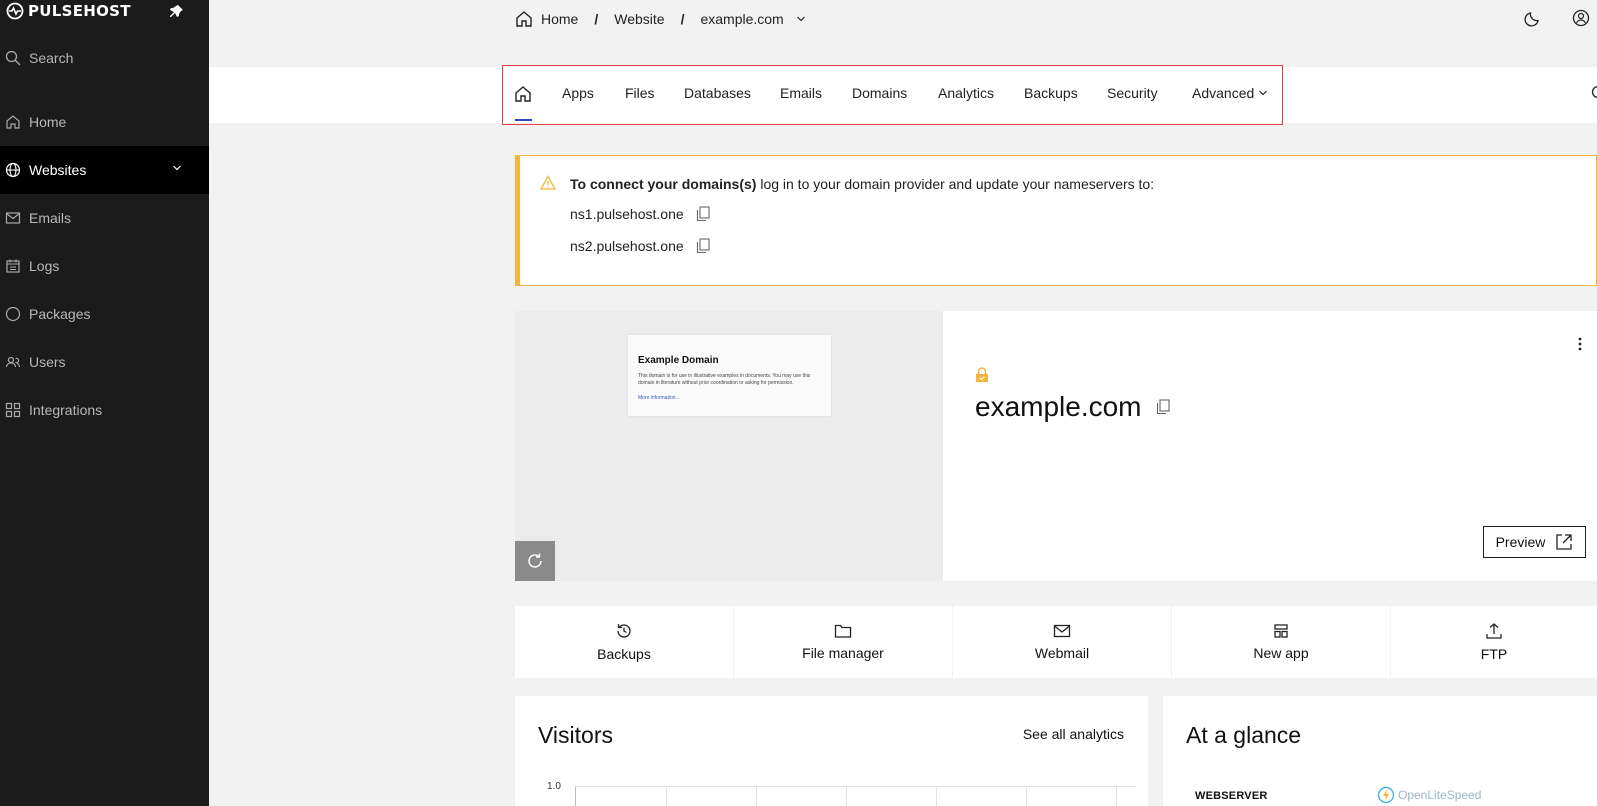 This screenshot has height=806, width=1597. Describe the element at coordinates (559, 19) in the screenshot. I see `breadcrumb-home: Home` at that location.